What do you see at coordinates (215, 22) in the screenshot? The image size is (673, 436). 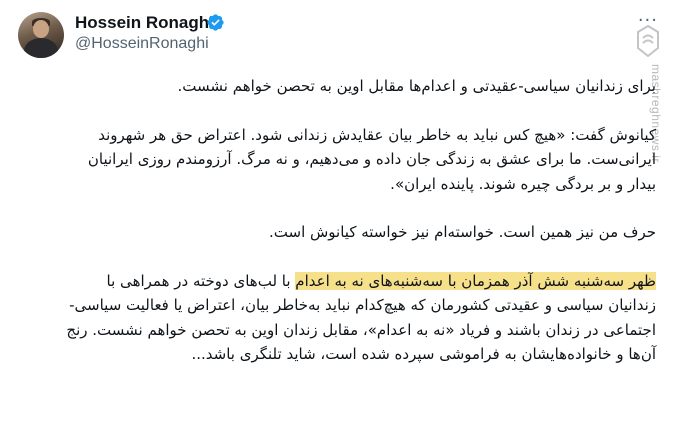 I see `verified-badge-icon` at bounding box center [215, 22].